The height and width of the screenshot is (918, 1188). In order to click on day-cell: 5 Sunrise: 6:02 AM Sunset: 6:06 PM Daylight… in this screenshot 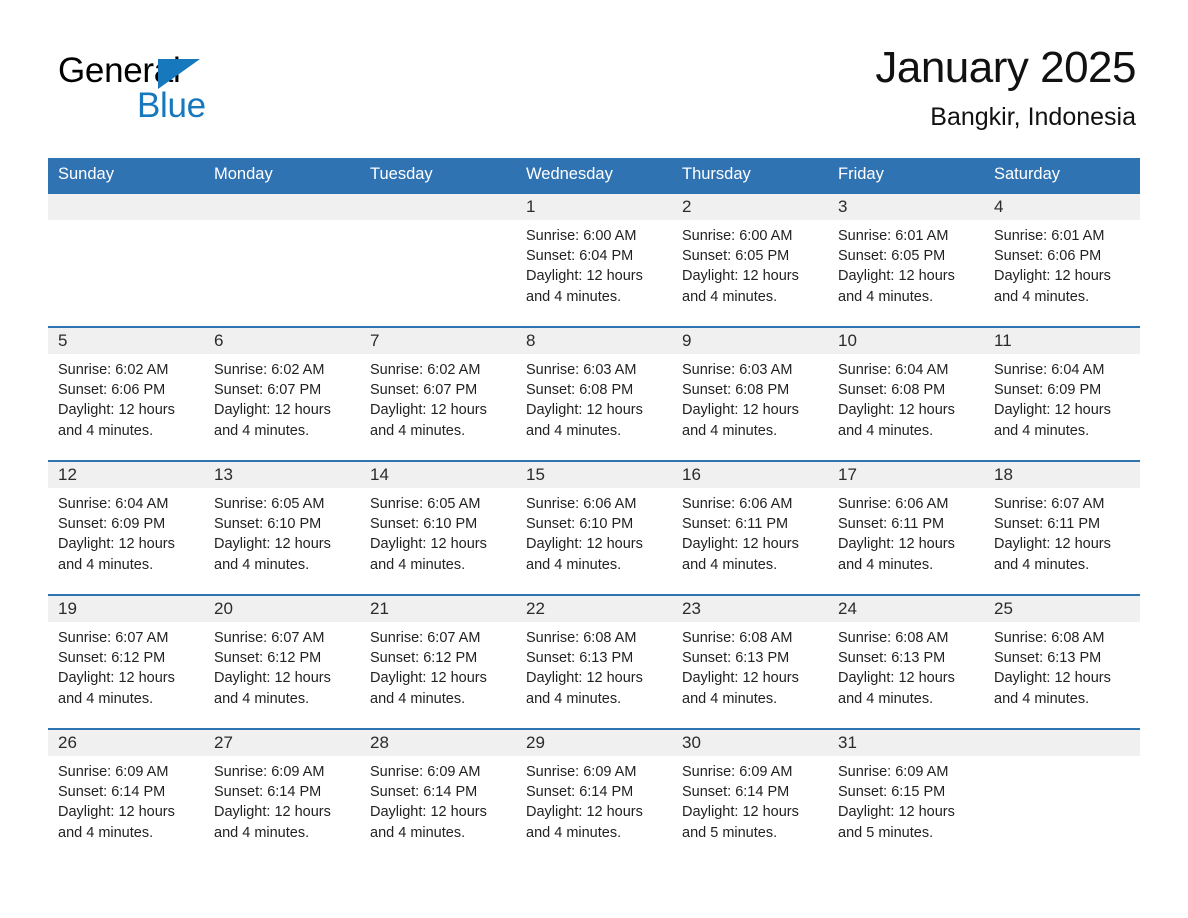, I will do `click(126, 393)`.